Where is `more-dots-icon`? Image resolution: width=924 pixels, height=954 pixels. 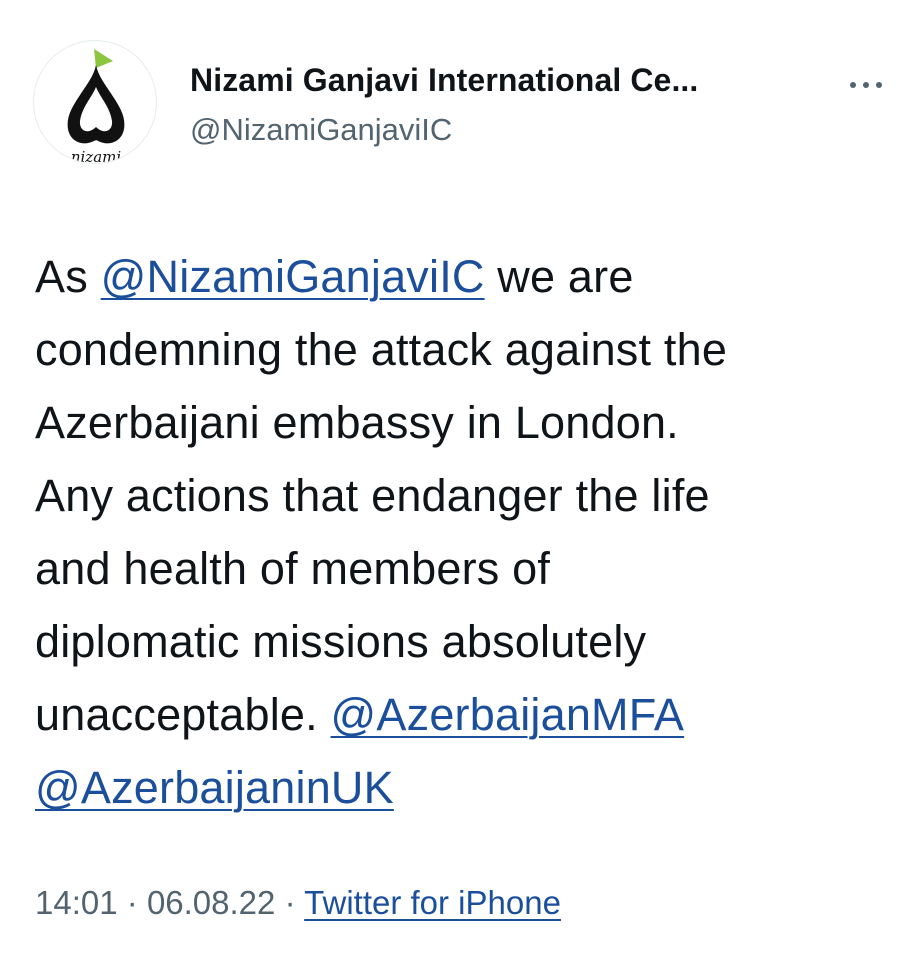
more-dots-icon is located at coordinates (866, 85).